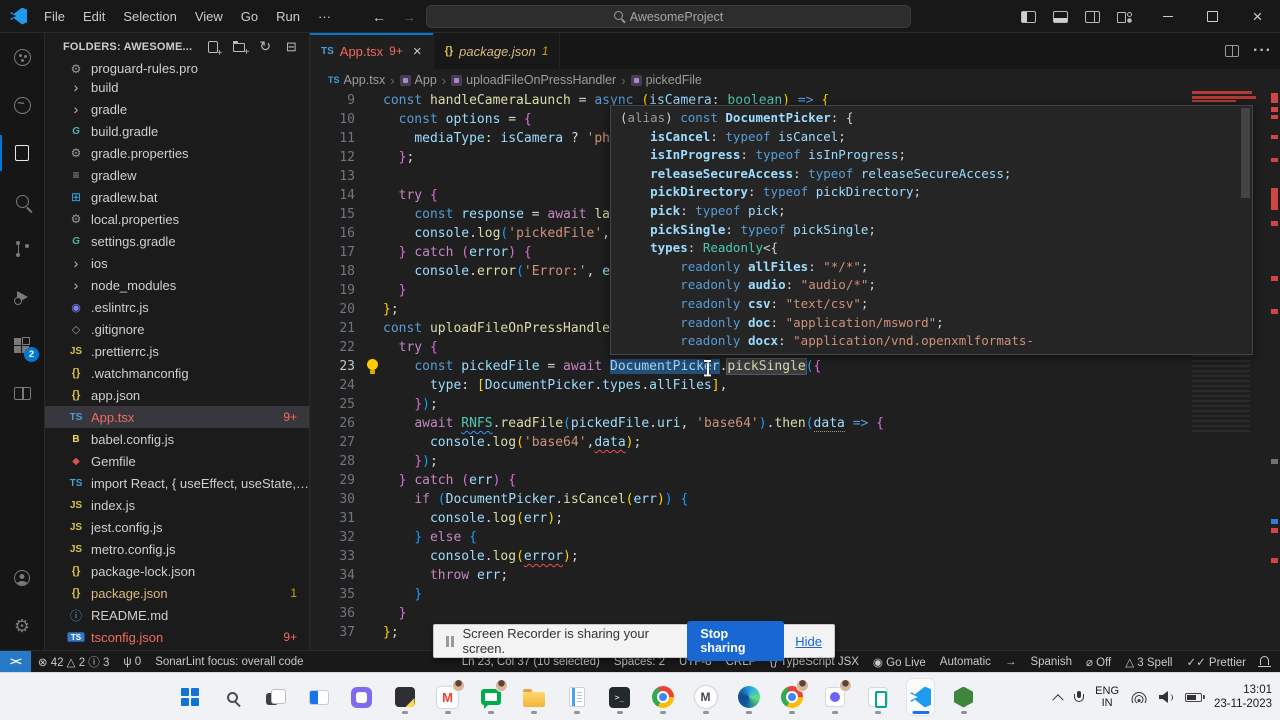  Describe the element at coordinates (177, 439) in the screenshot. I see `file-babel.config.js: Bbabel.config.js` at that location.